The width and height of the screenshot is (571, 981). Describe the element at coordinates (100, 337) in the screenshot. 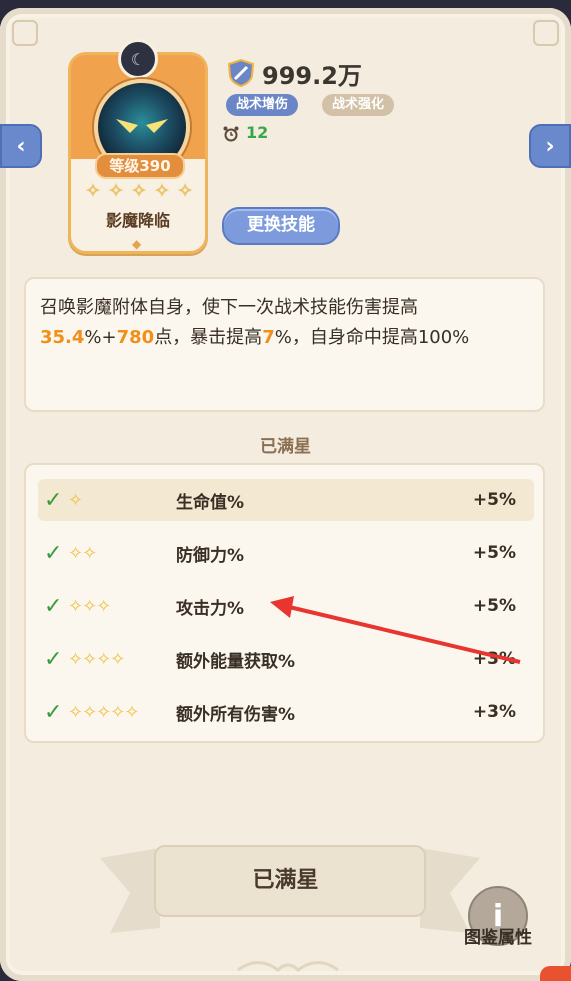

I see `description-text: %+` at that location.